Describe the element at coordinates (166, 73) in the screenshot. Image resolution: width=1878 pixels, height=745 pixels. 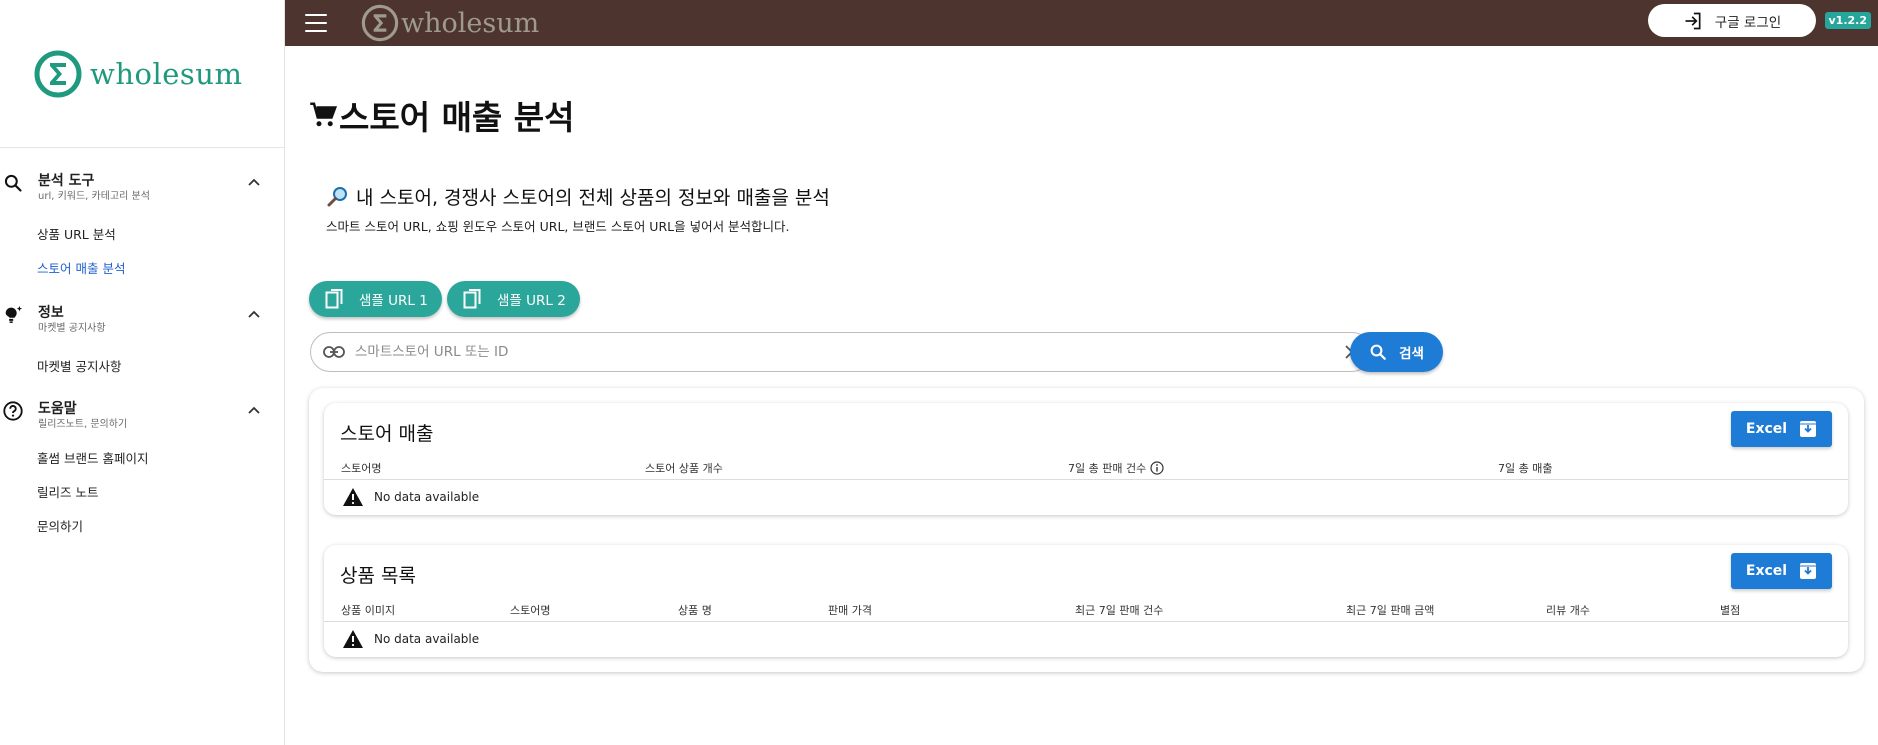
I see `sidebar-logo-text: wholesum` at that location.